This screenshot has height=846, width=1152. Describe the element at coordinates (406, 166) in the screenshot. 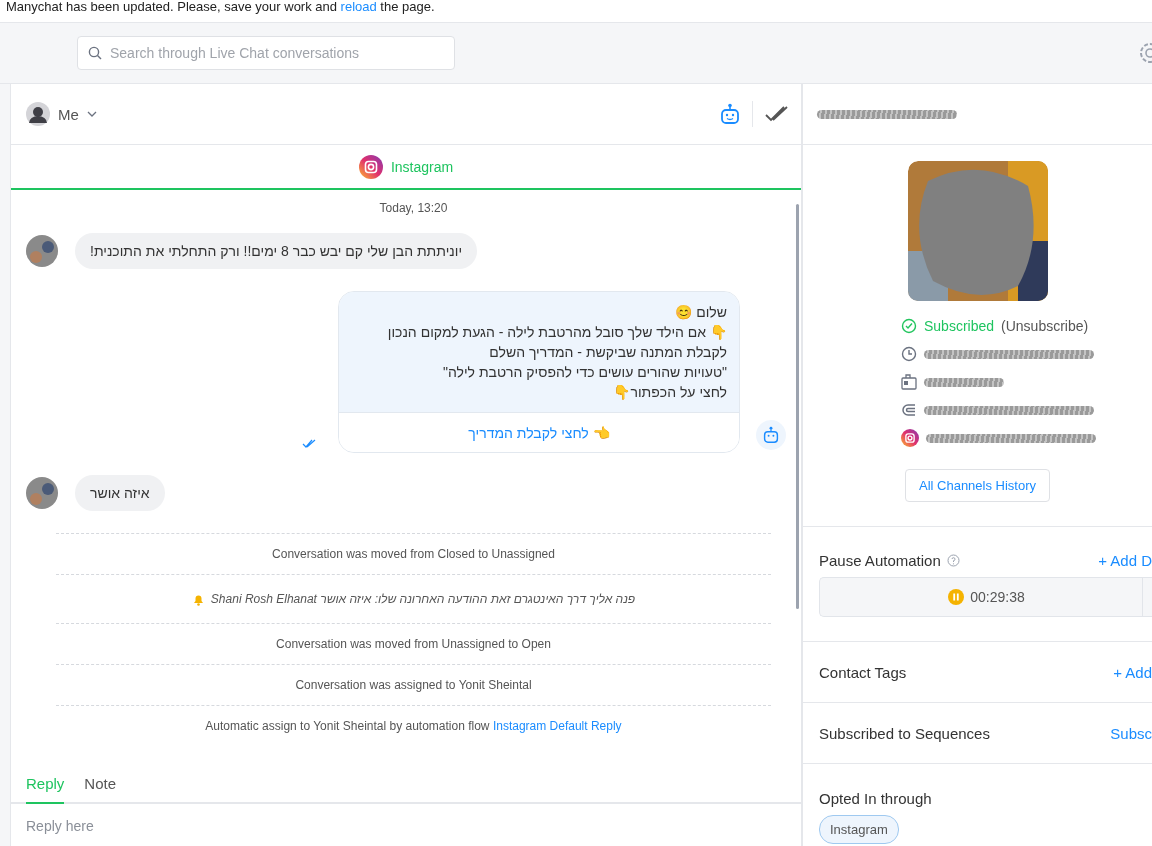

I see `channel-tab: Instagram` at that location.